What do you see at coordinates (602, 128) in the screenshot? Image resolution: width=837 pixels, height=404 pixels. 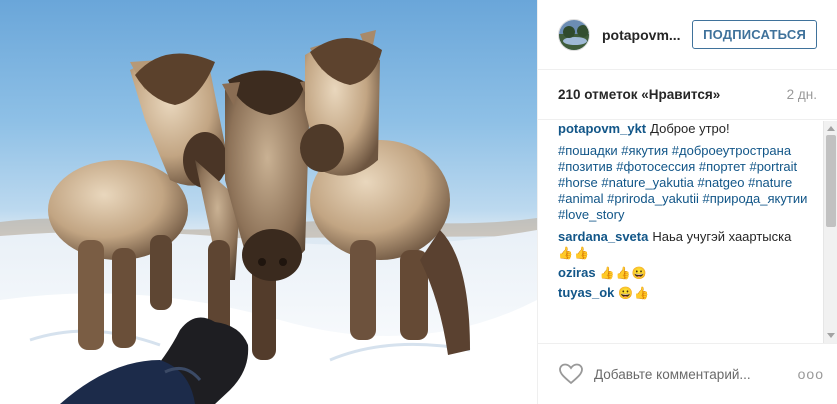 I see `caption-author: potapovm_ykt` at bounding box center [602, 128].